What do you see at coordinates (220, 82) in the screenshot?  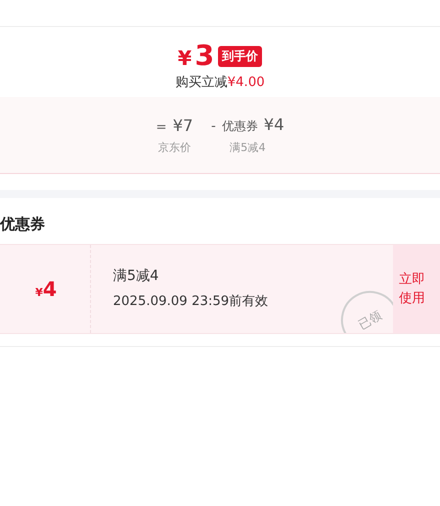 I see `discount-text: 购买立减¥4.00` at bounding box center [220, 82].